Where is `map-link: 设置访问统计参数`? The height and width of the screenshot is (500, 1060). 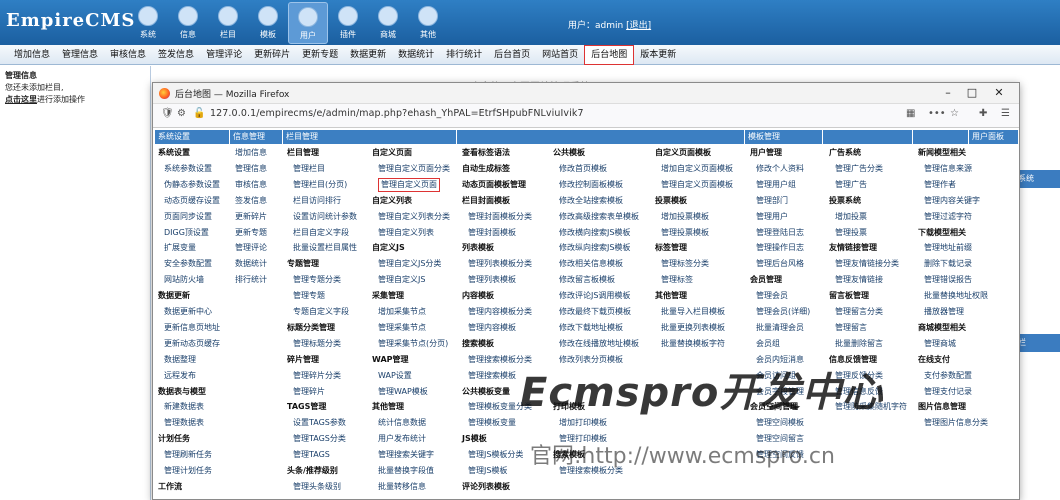 map-link: 设置访问统计参数 is located at coordinates (325, 217).